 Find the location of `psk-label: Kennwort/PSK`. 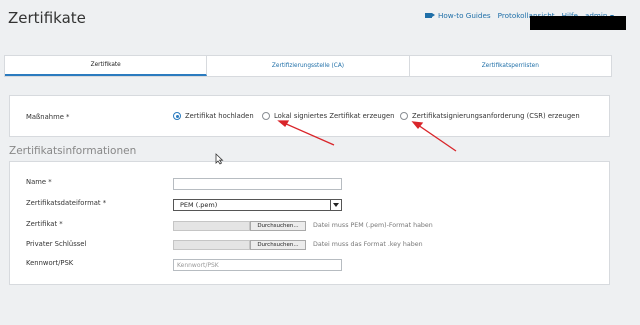

psk-label: Kennwort/PSK is located at coordinates (50, 263).